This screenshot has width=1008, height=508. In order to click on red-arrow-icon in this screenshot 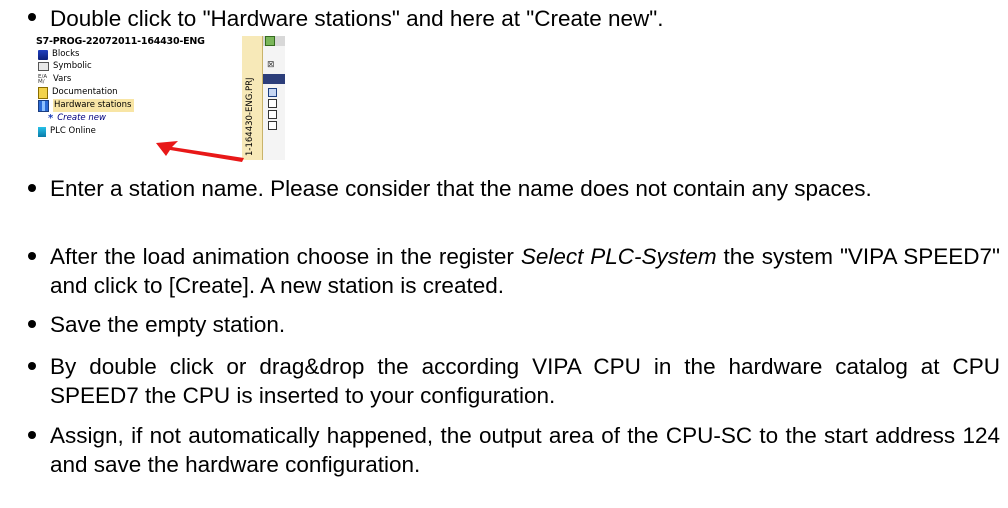, I will do `click(200, 151)`.